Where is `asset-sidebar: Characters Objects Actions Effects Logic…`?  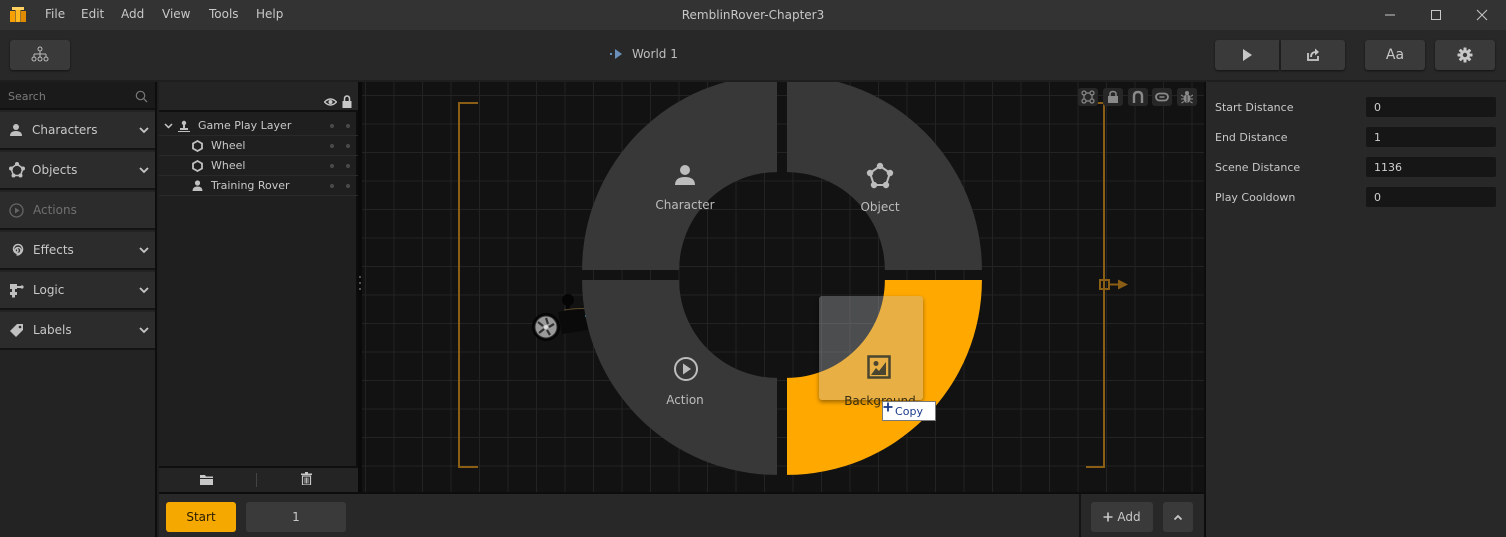 asset-sidebar: Characters Objects Actions Effects Logic… is located at coordinates (78, 309).